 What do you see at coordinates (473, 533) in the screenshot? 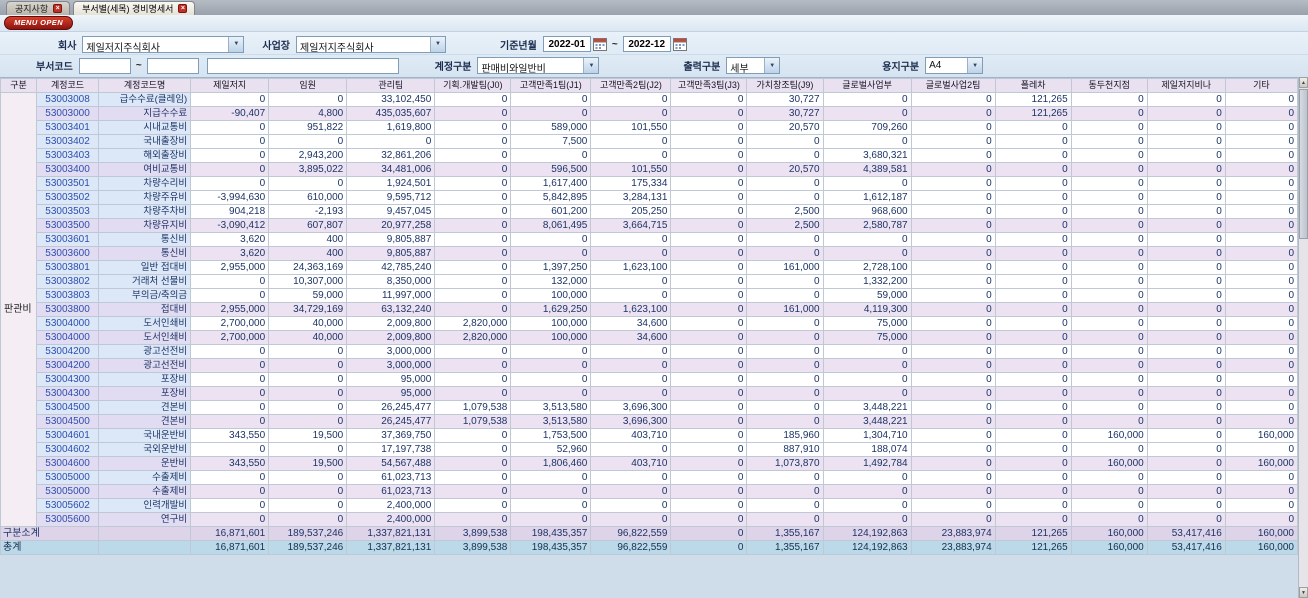
I see `amount-cell: 3,899,538` at bounding box center [473, 533].